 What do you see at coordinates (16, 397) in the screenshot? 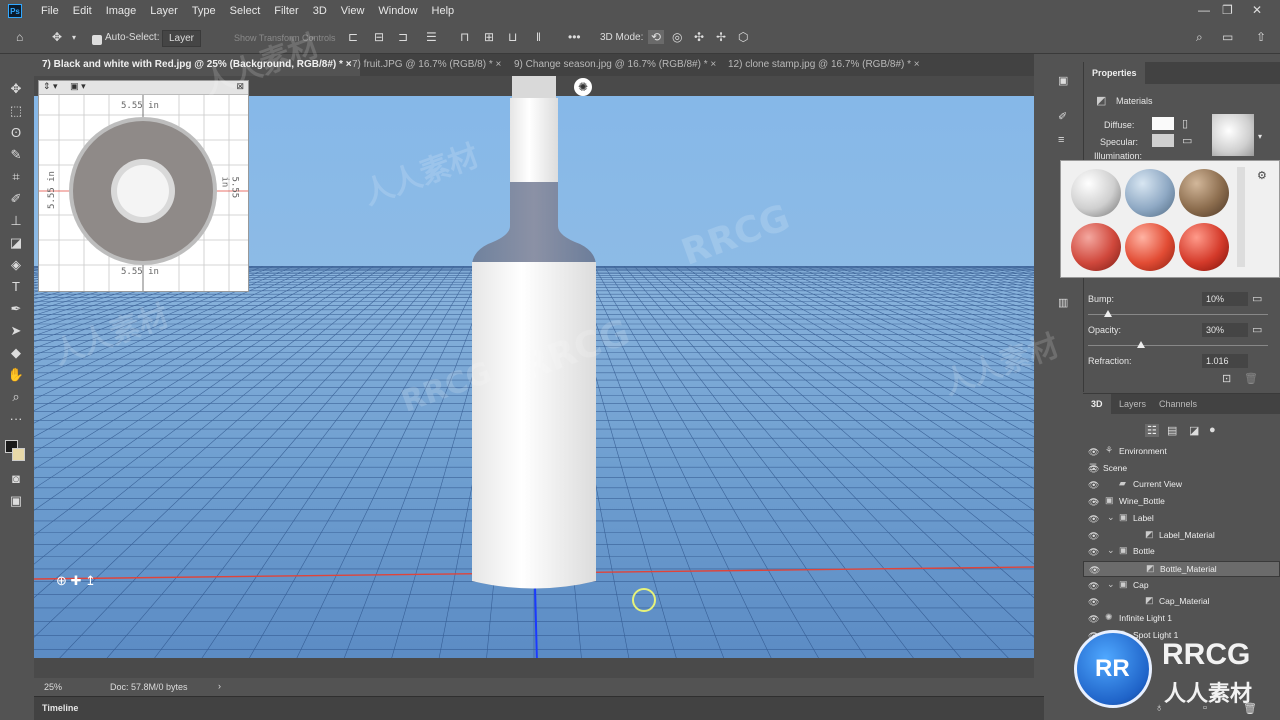
I see `zoom-tool-icon: ⌕` at bounding box center [16, 397].